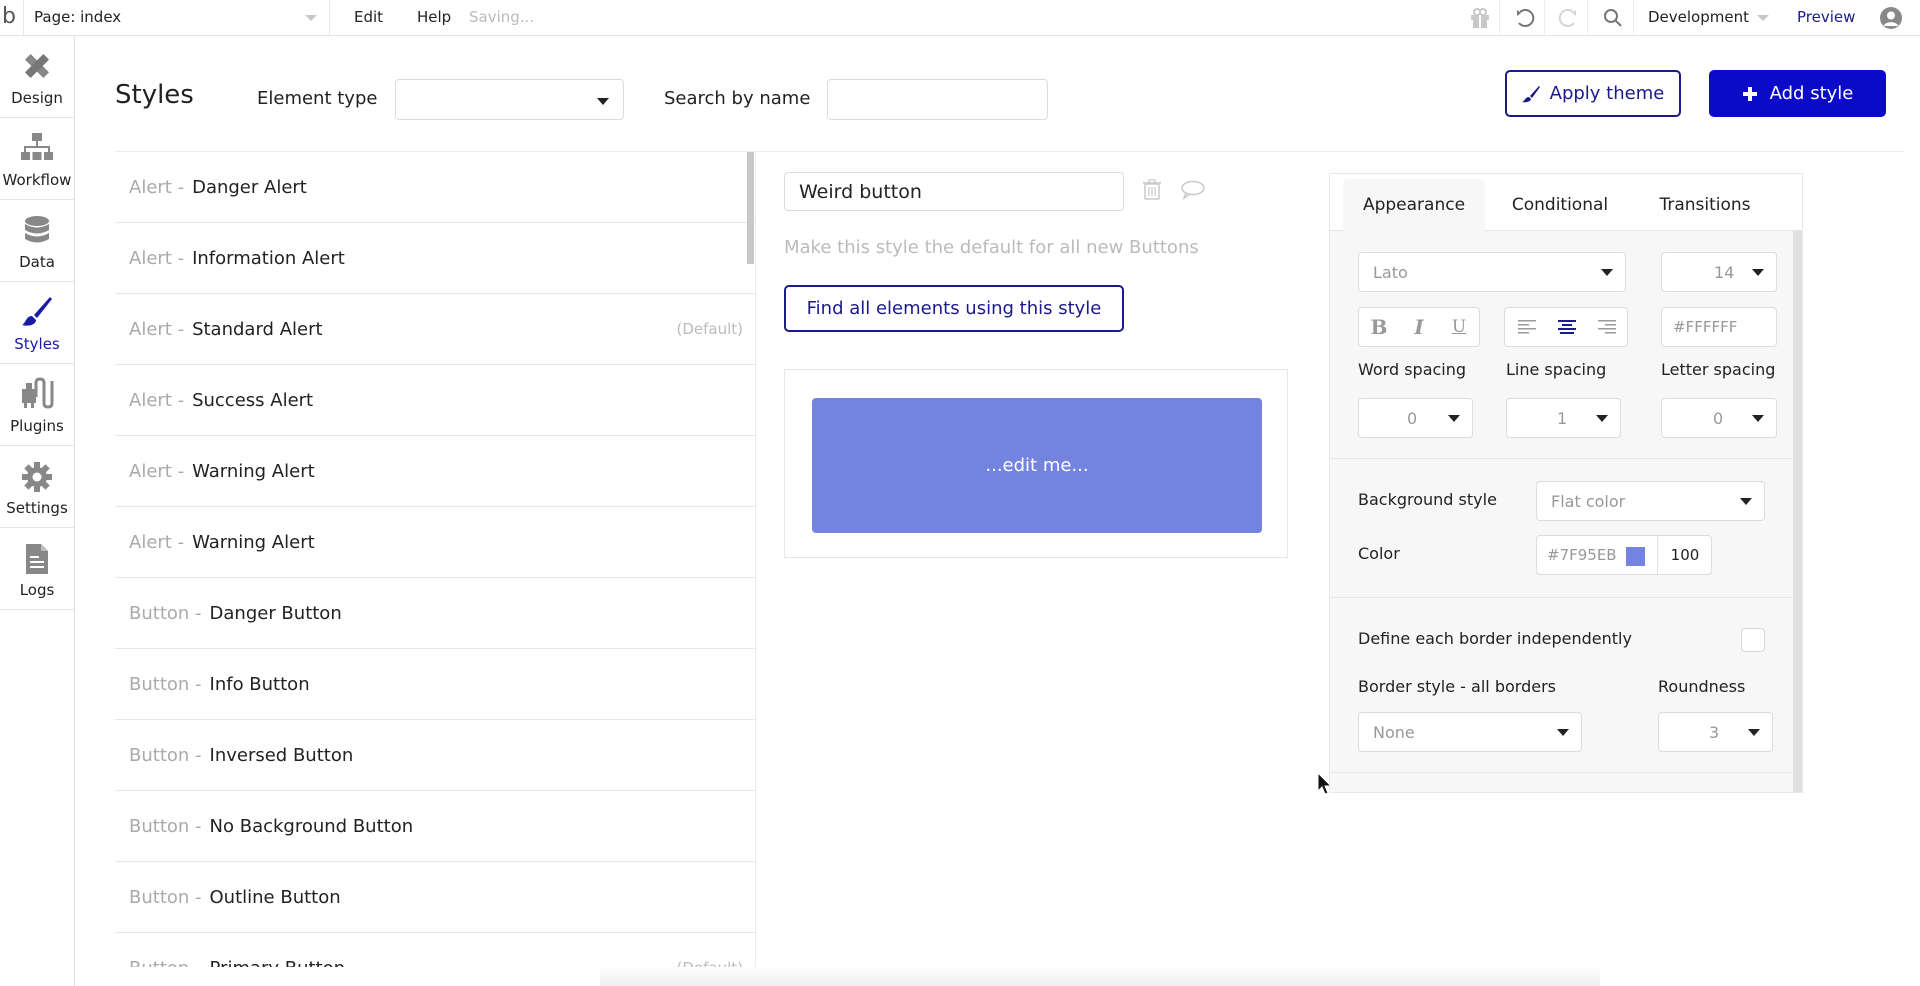 The width and height of the screenshot is (1920, 986). What do you see at coordinates (1412, 369) in the screenshot?
I see `word-spacing-label: Word spacing` at bounding box center [1412, 369].